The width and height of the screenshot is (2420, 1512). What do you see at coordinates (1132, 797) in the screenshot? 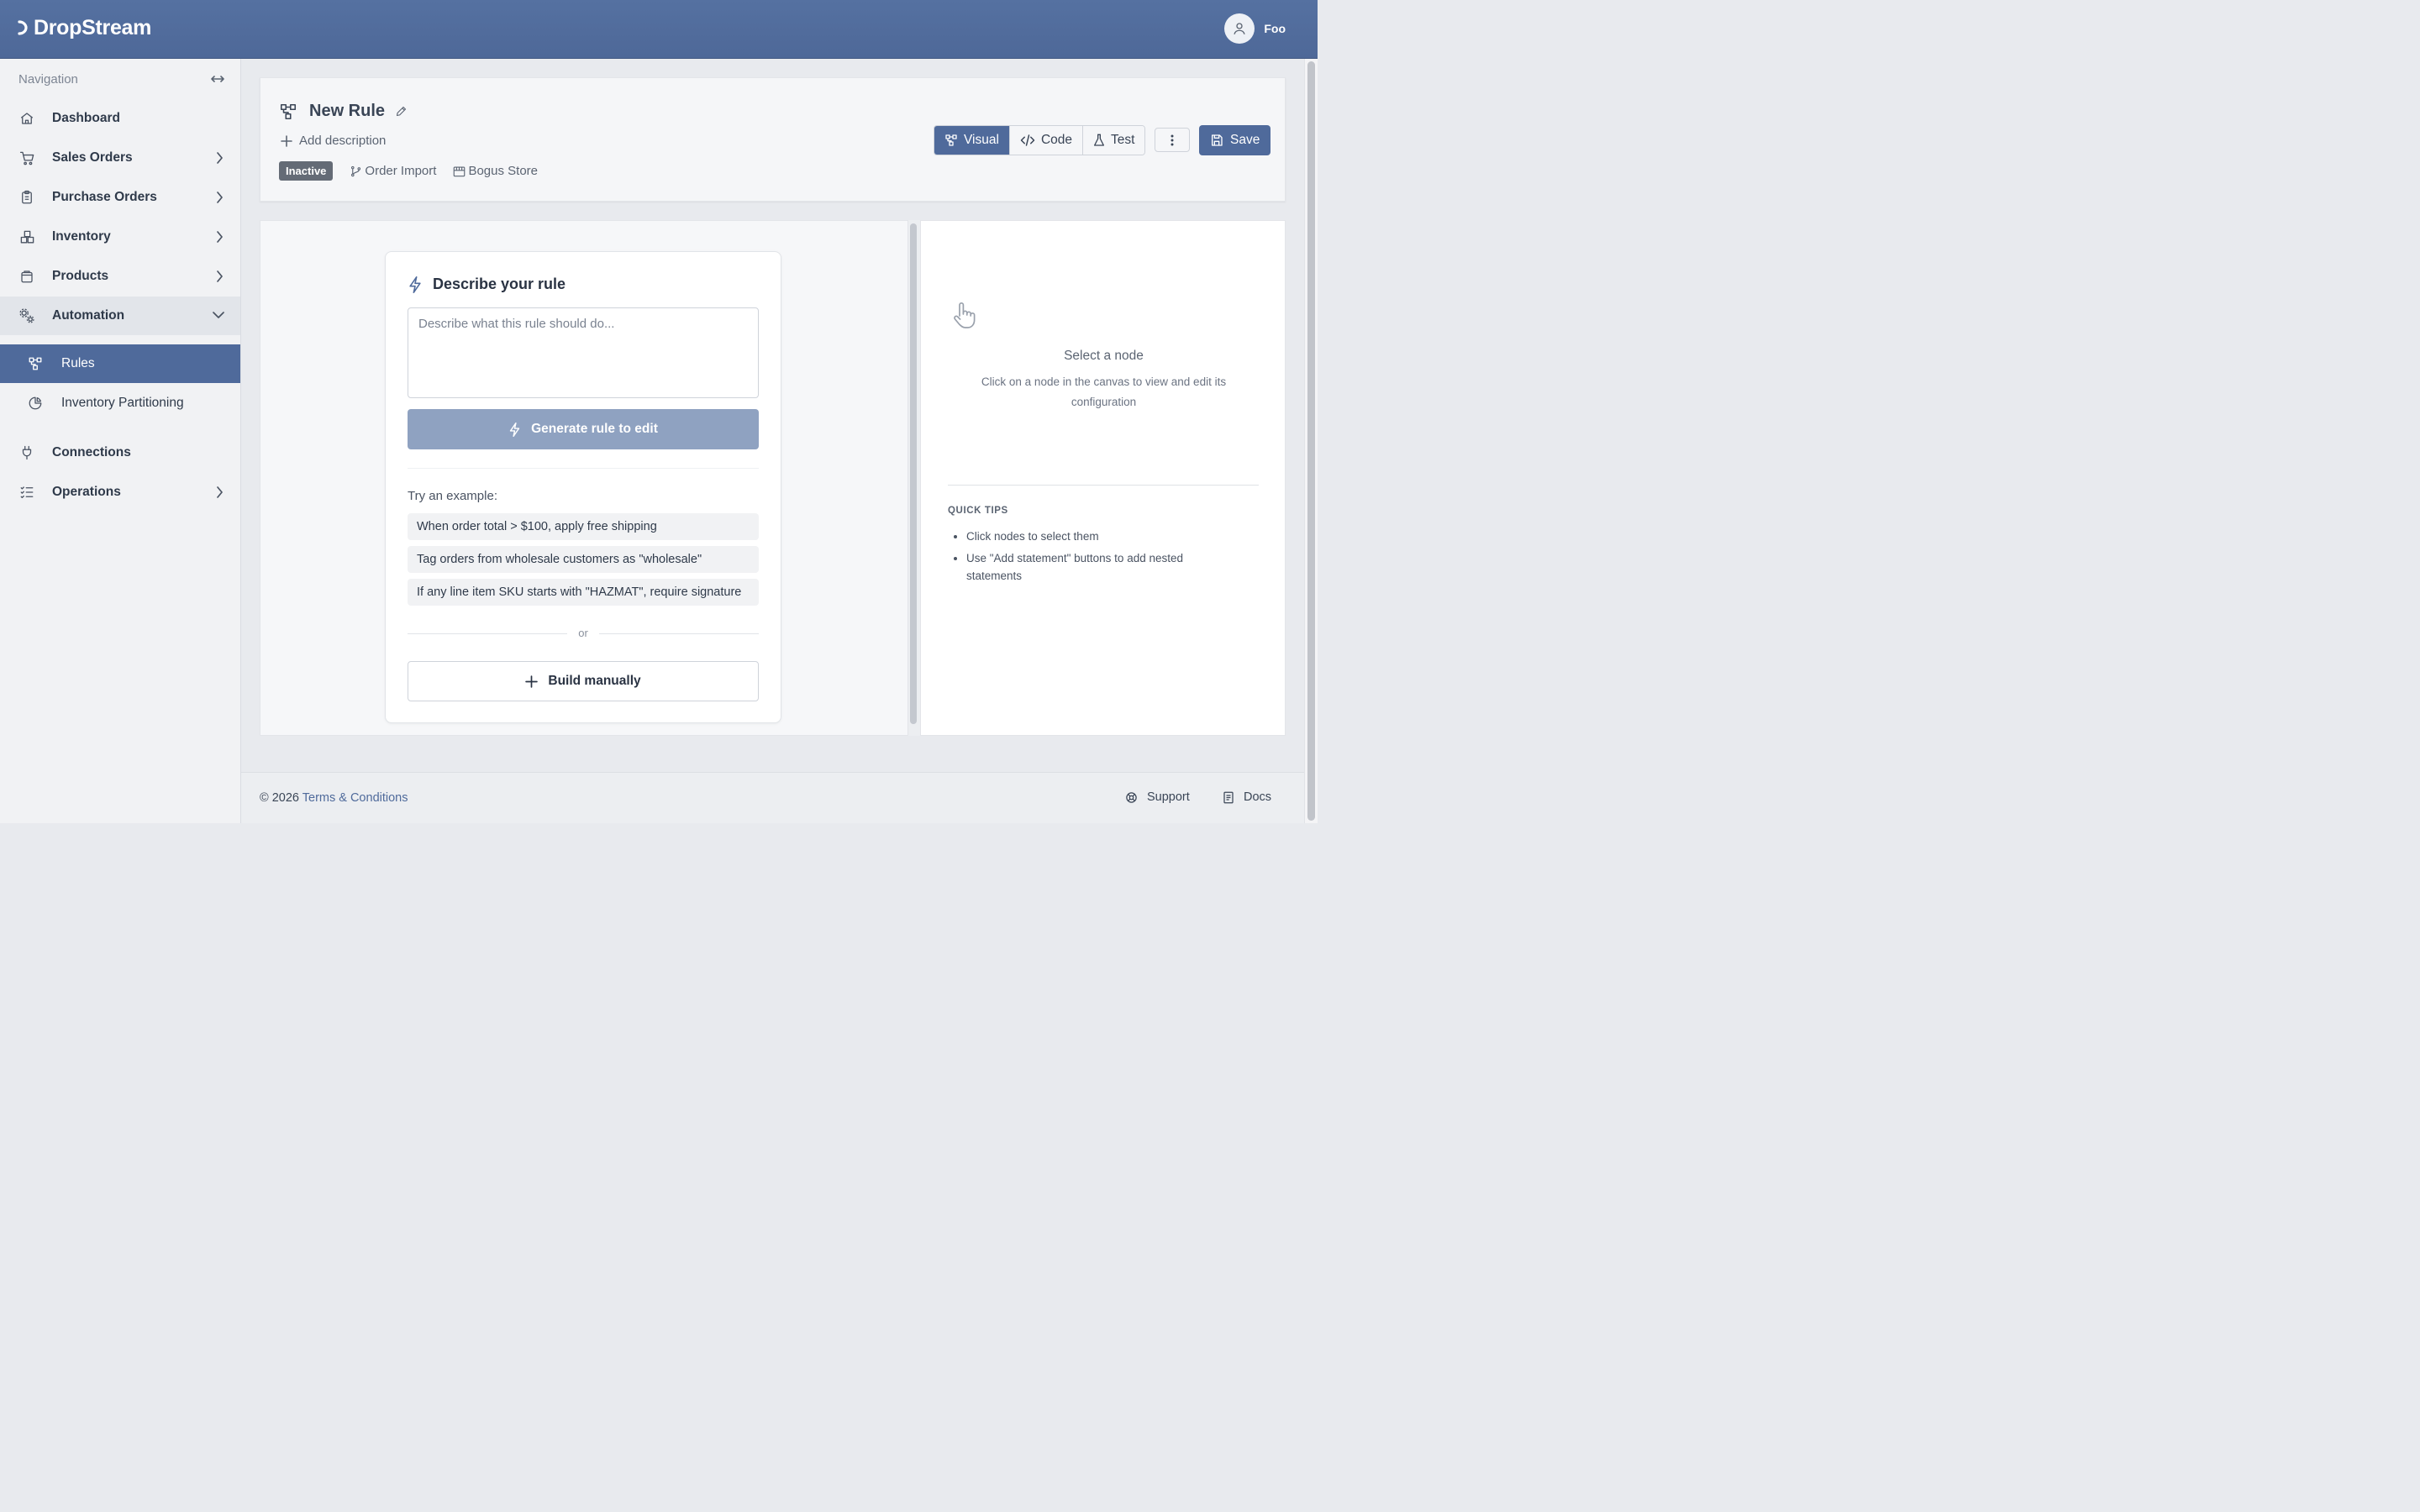
I see `lifebuoy-icon` at bounding box center [1132, 797].